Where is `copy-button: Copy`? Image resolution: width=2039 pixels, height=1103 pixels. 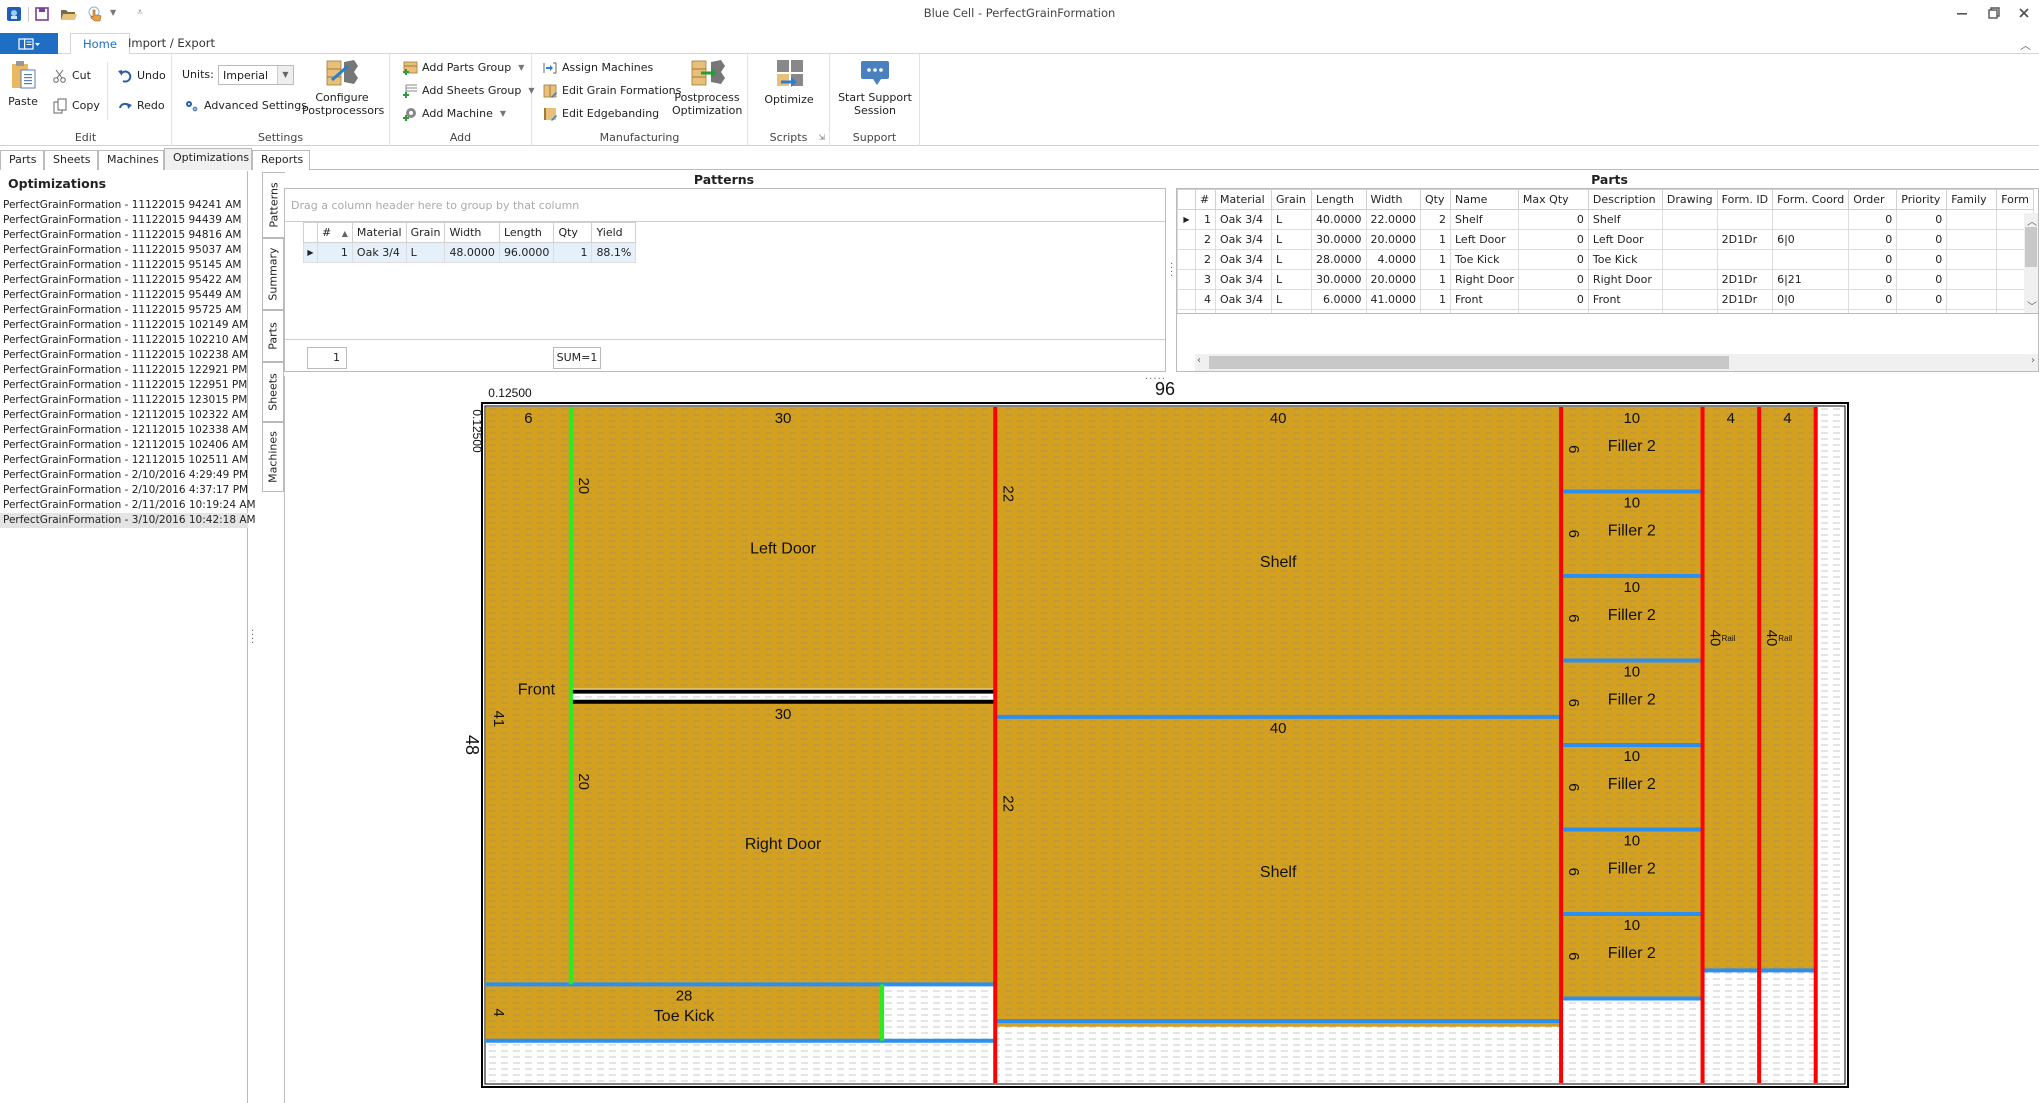 copy-button: Copy is located at coordinates (76, 106).